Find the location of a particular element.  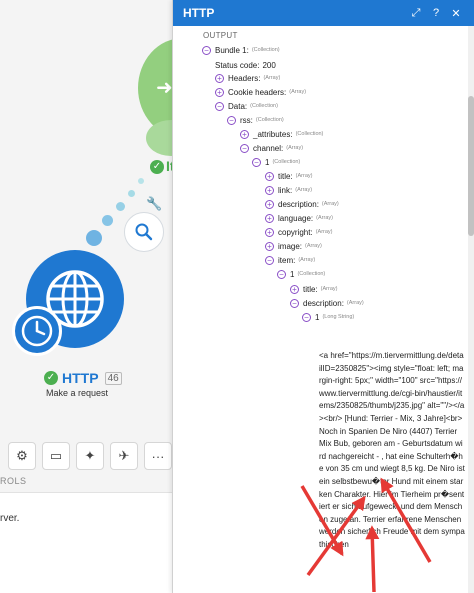

tree-row-link: + link: (Array) is located at coordinates (288, 190).